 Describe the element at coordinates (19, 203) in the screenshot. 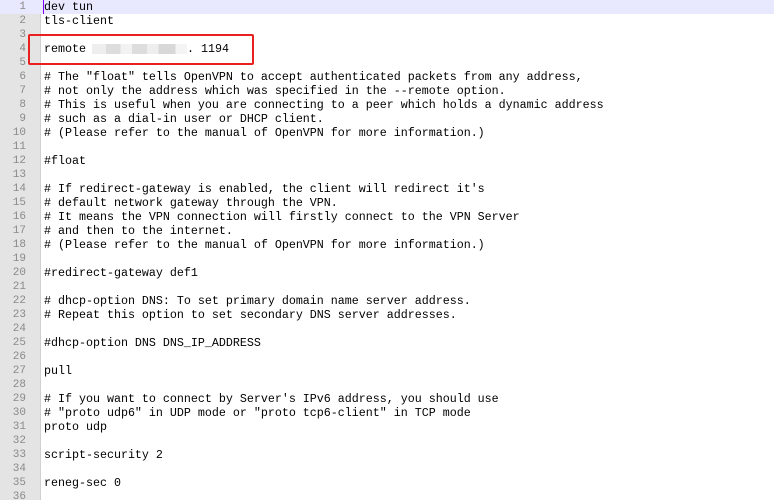

I see `line-number: 15` at that location.